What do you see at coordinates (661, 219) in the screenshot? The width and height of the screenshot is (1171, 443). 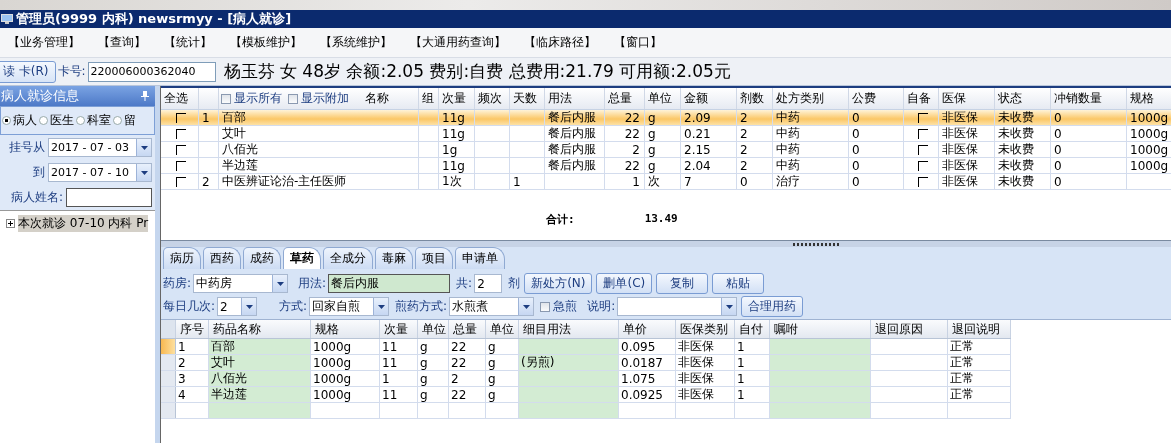 I see `total-amount: 13.49` at bounding box center [661, 219].